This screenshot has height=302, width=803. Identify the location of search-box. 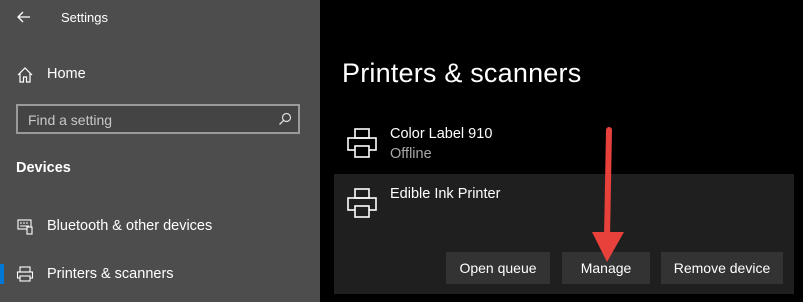
(158, 119).